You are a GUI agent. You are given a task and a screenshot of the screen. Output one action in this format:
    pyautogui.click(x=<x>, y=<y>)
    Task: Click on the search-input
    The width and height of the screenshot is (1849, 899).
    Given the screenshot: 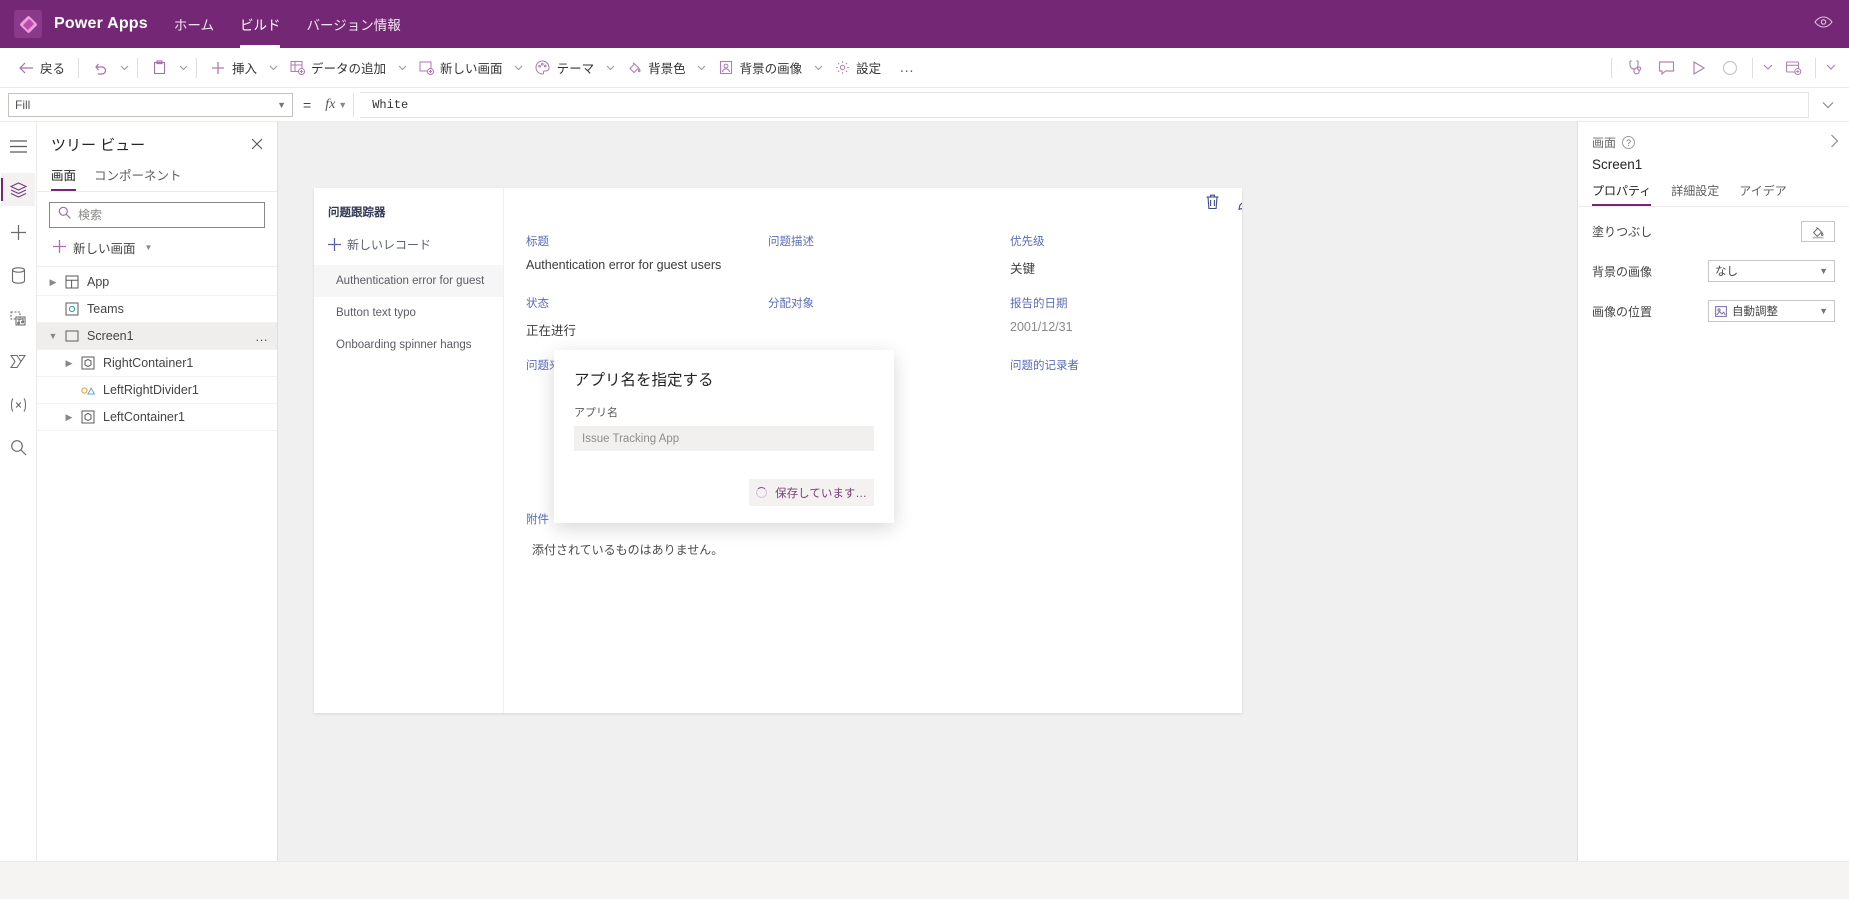 What is the action you would take?
    pyautogui.click(x=167, y=215)
    